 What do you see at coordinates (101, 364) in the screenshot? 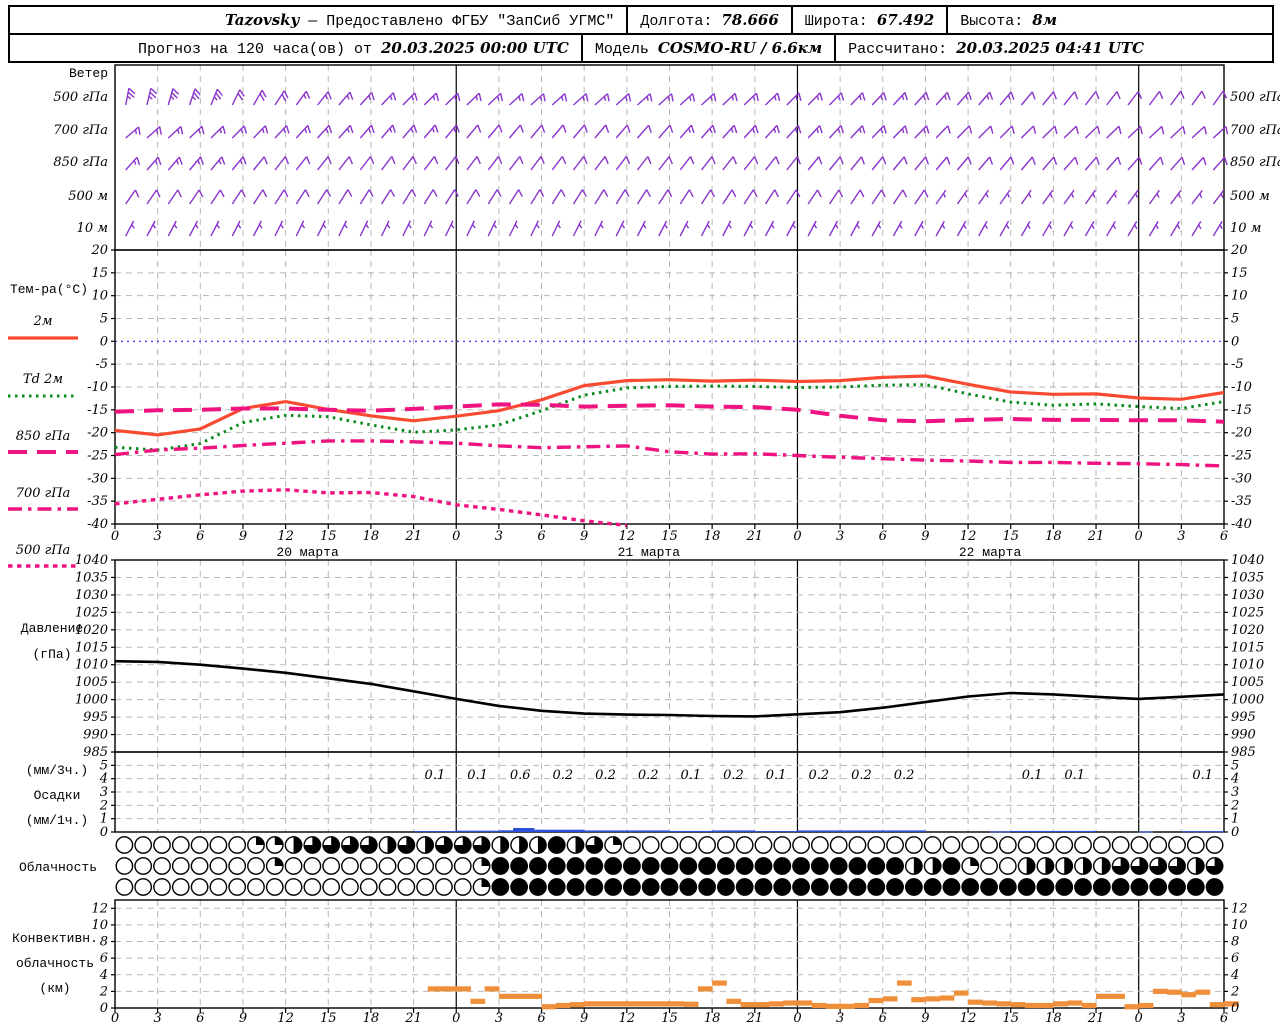
I see `y-tick-label-left: -5` at bounding box center [101, 364].